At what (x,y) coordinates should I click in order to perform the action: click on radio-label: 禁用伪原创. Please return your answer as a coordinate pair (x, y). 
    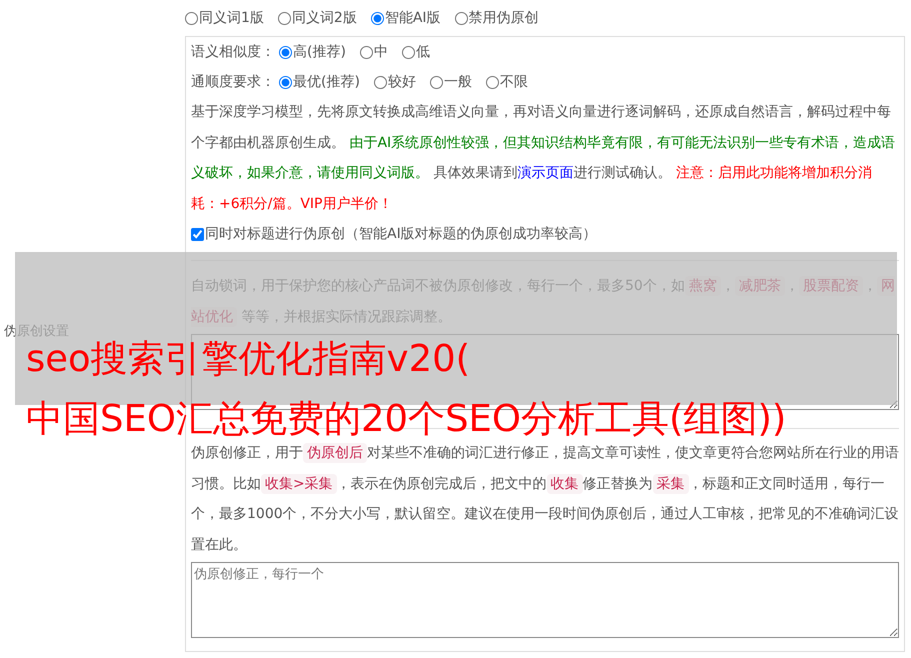
    Looking at the image, I should click on (503, 18).